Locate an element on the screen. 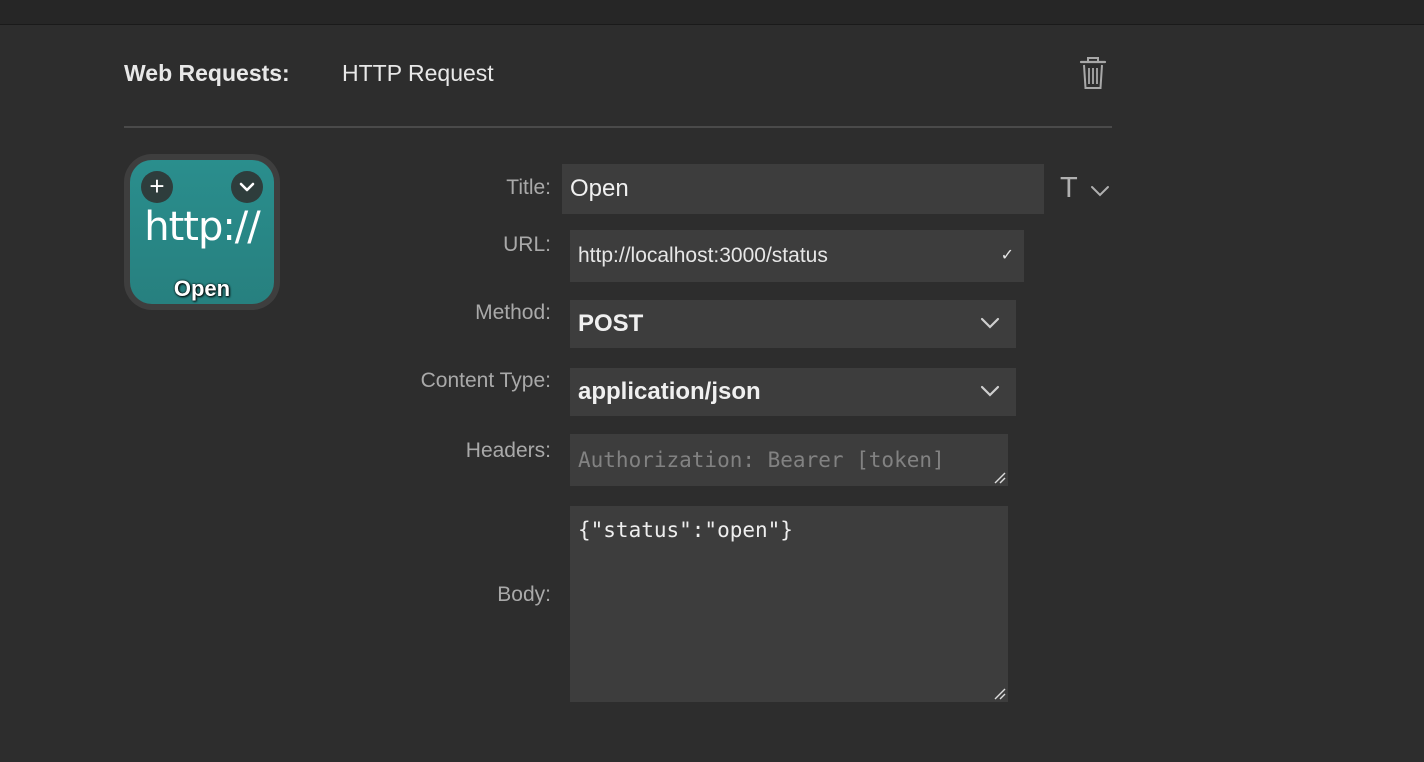 This screenshot has width=1424, height=762. action-header: Web Requests: HTTP Request is located at coordinates (618, 74).